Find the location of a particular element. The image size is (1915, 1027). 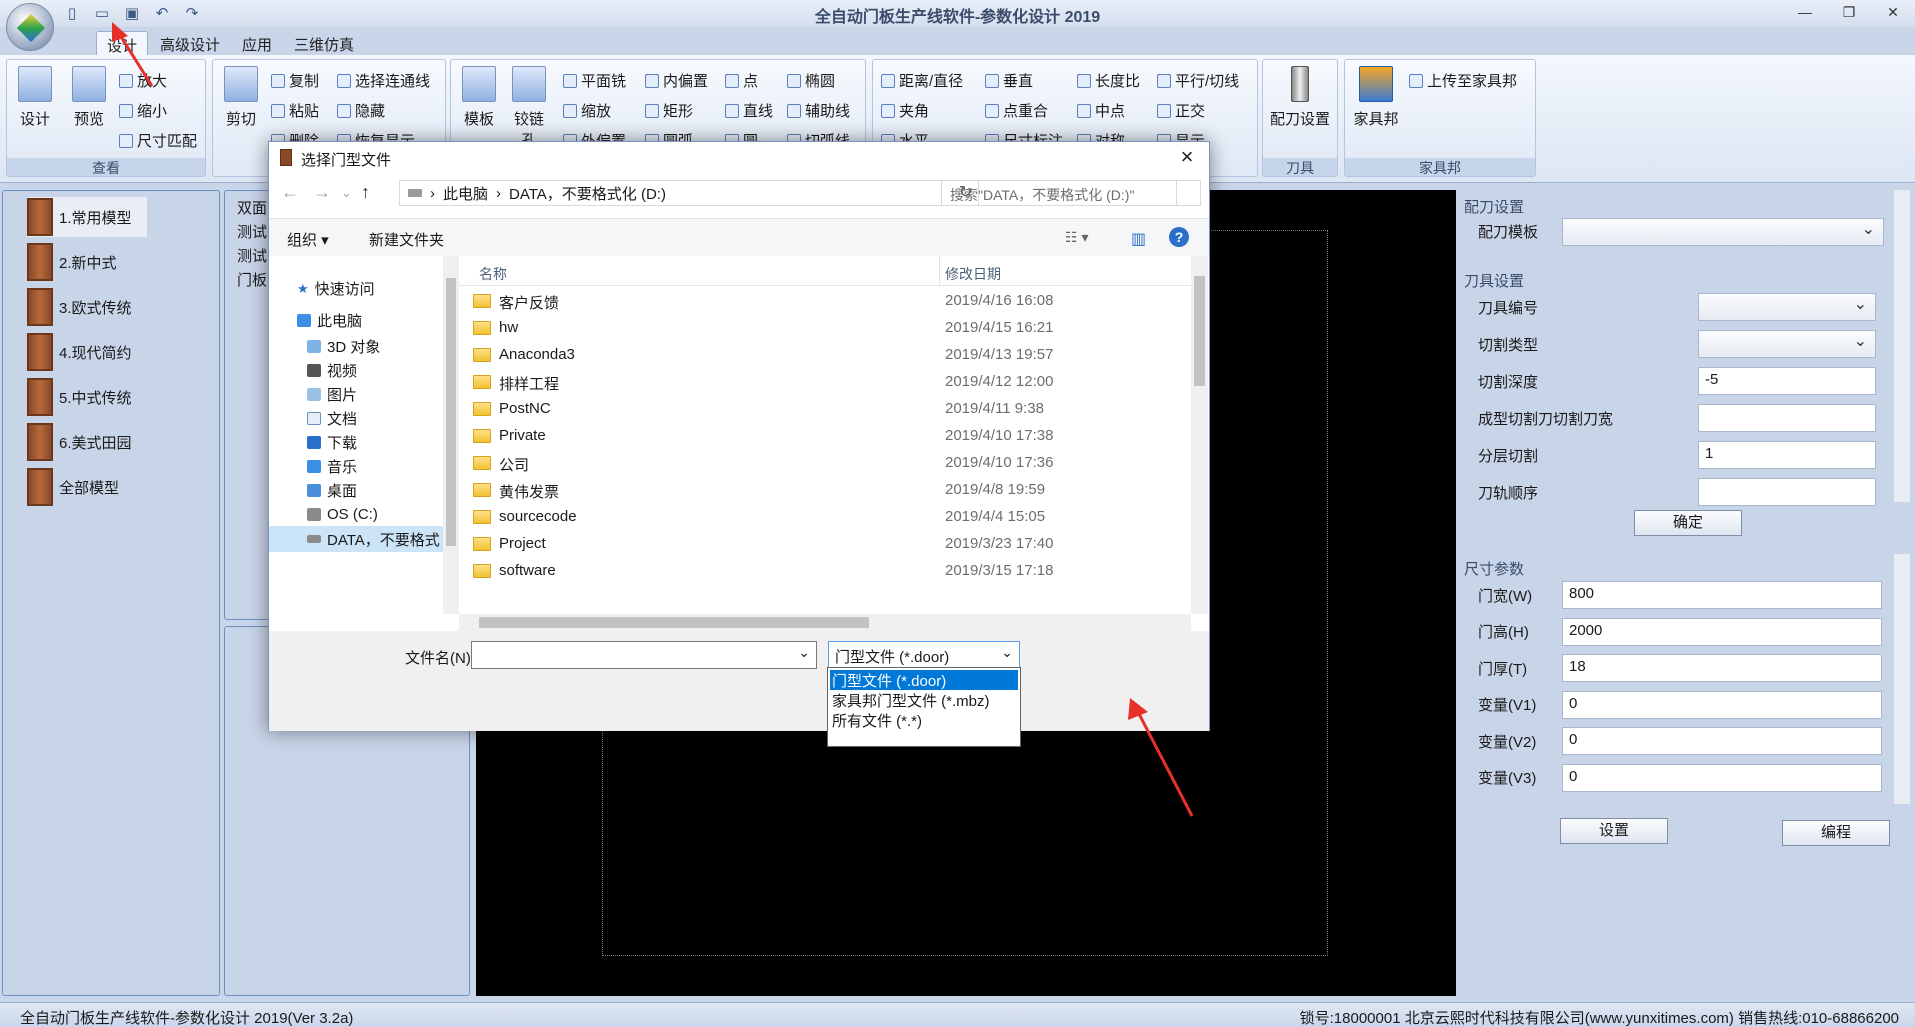

annotation-arrow-top is located at coordinates (133, 54).